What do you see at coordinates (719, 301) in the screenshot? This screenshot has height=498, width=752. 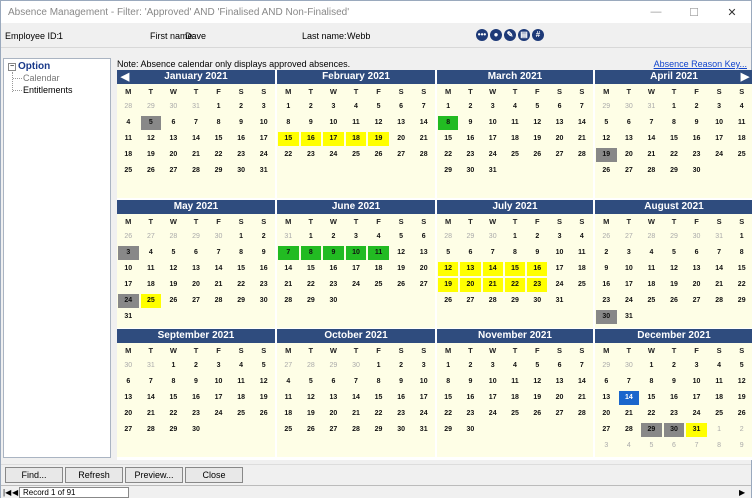 I see `calendar-day: 28` at bounding box center [719, 301].